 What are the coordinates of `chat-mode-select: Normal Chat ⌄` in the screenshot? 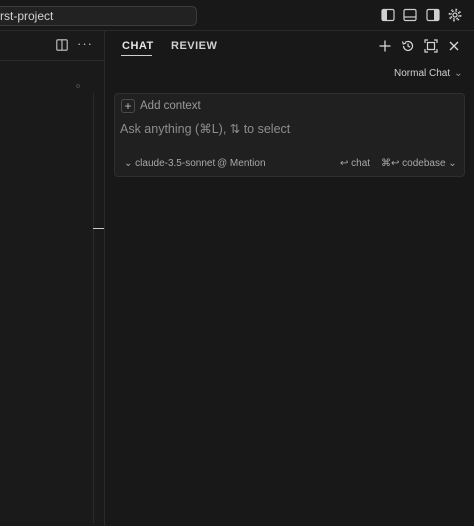 It's located at (428, 73).